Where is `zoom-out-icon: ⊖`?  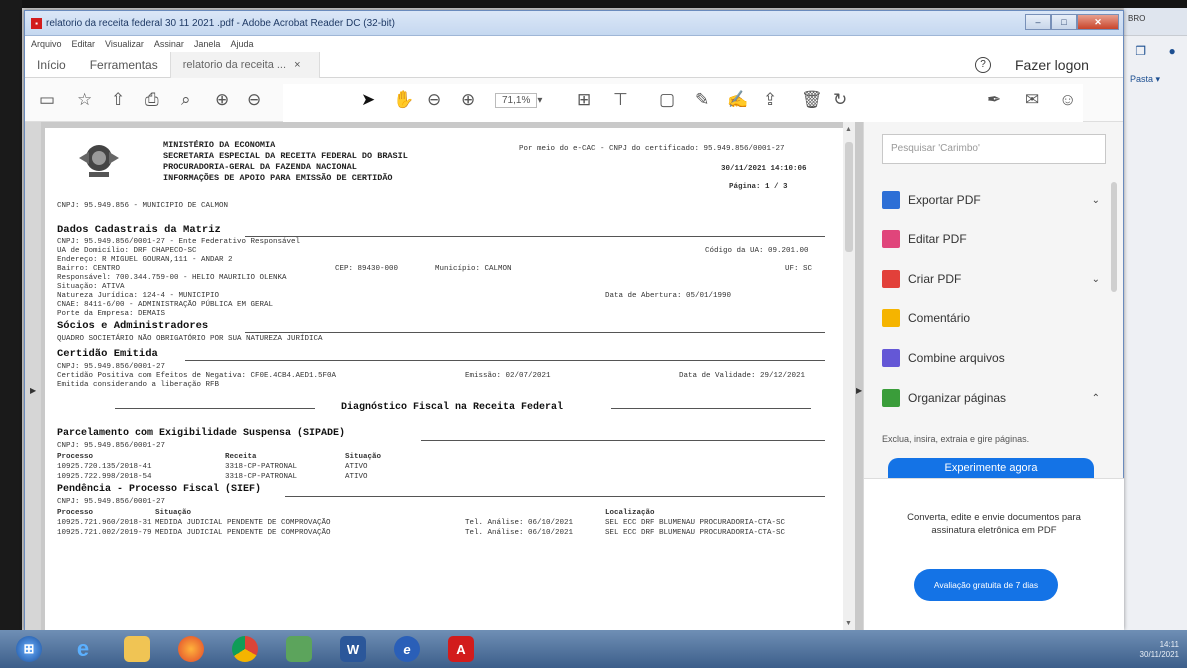 zoom-out-icon: ⊖ is located at coordinates (434, 100).